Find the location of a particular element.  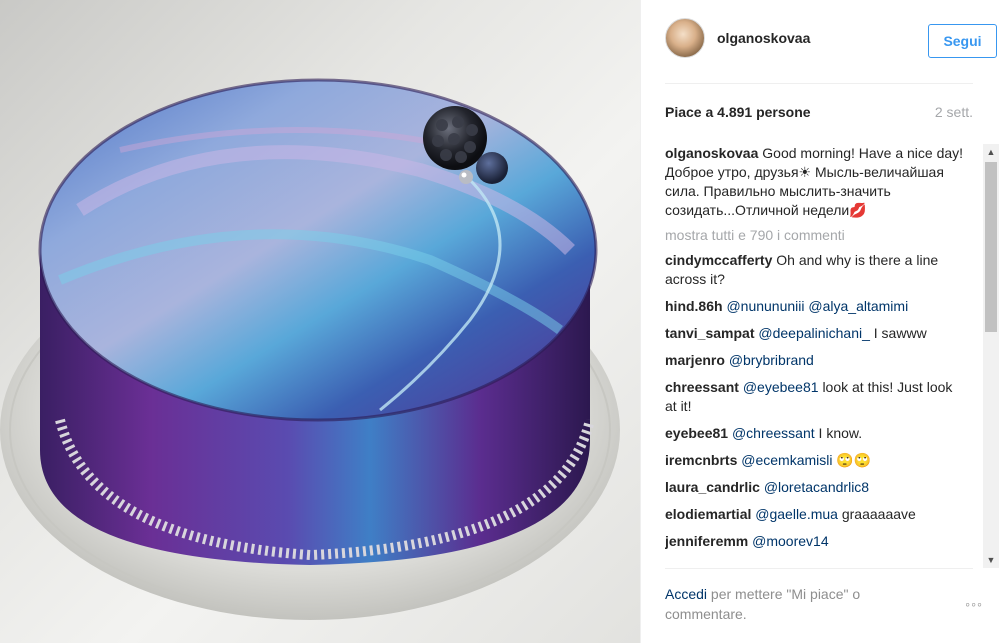

post-time: 2 sett. is located at coordinates (954, 112).